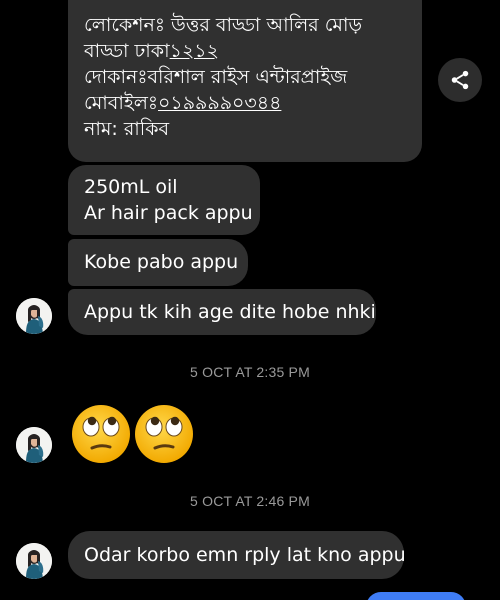 This screenshot has width=500, height=600. Describe the element at coordinates (223, 25) in the screenshot. I see `message-line: লোকেশনঃ উত্তর বাড্ডা আলির মোড়` at that location.